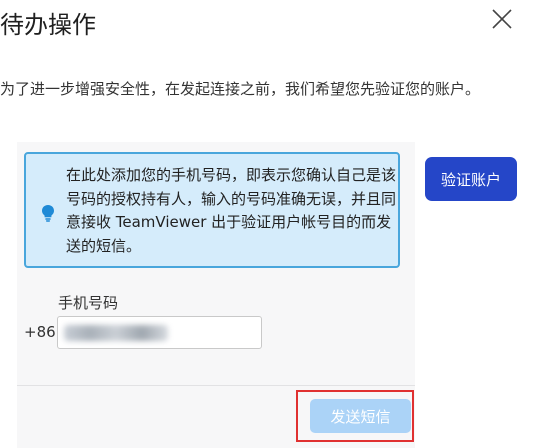 The height and width of the screenshot is (448, 534). Describe the element at coordinates (48, 213) in the screenshot. I see `lightbulb-icon` at that location.